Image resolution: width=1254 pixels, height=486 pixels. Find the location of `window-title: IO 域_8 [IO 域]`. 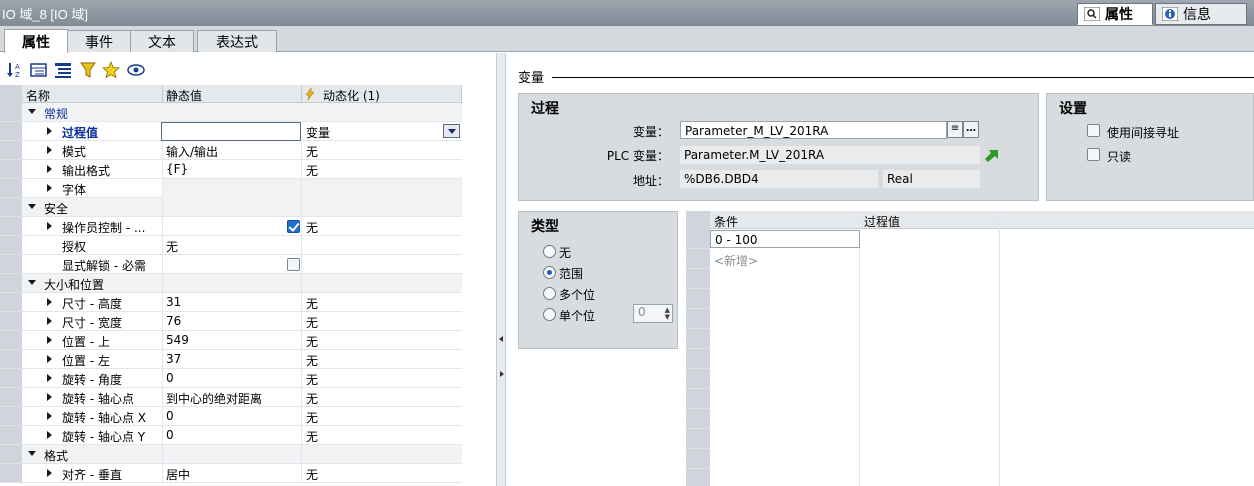

window-title: IO 域_8 [IO 域] is located at coordinates (45, 14).